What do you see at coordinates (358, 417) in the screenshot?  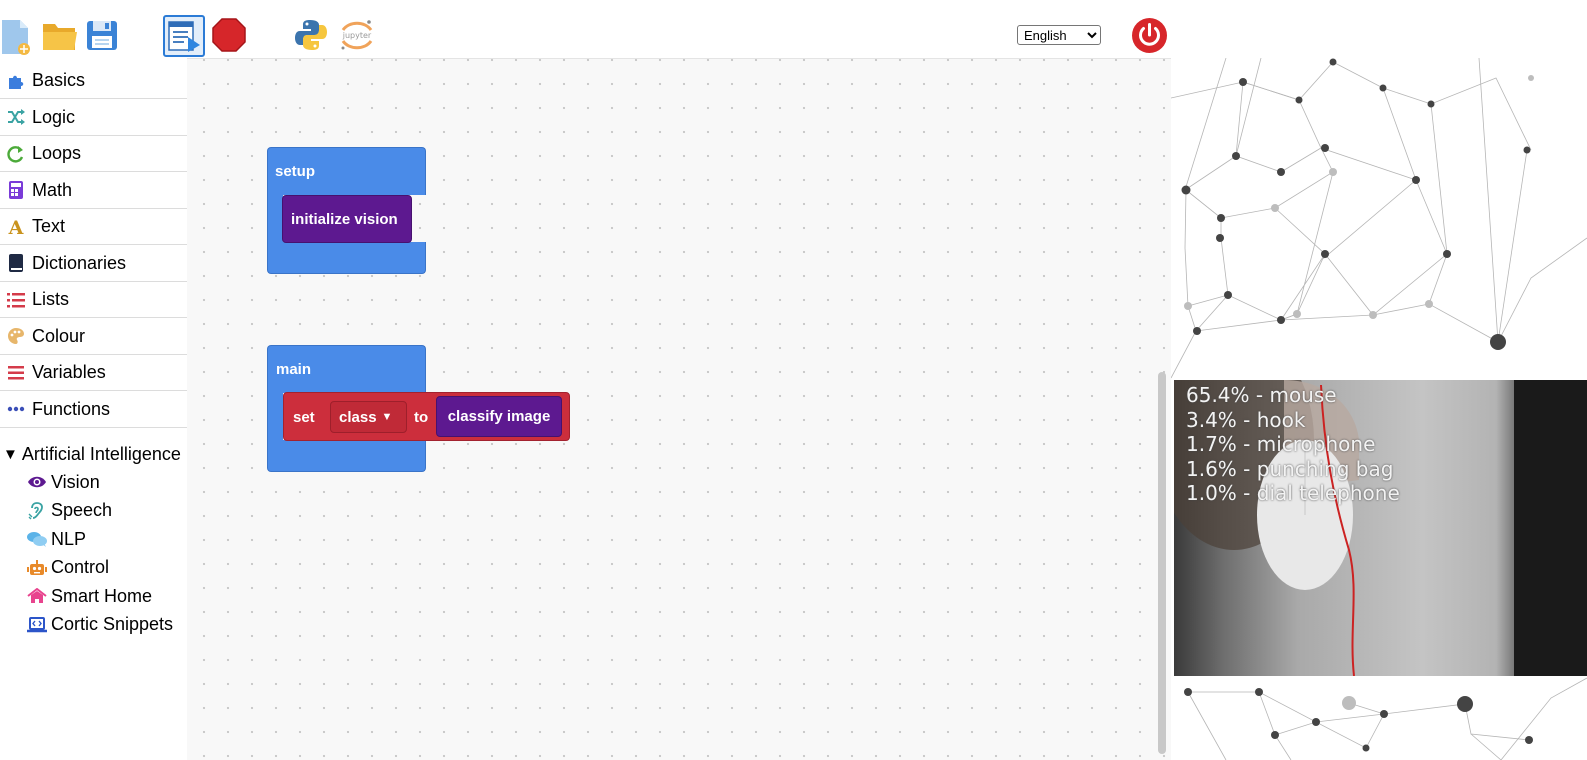 I see `variable-name: class` at bounding box center [358, 417].